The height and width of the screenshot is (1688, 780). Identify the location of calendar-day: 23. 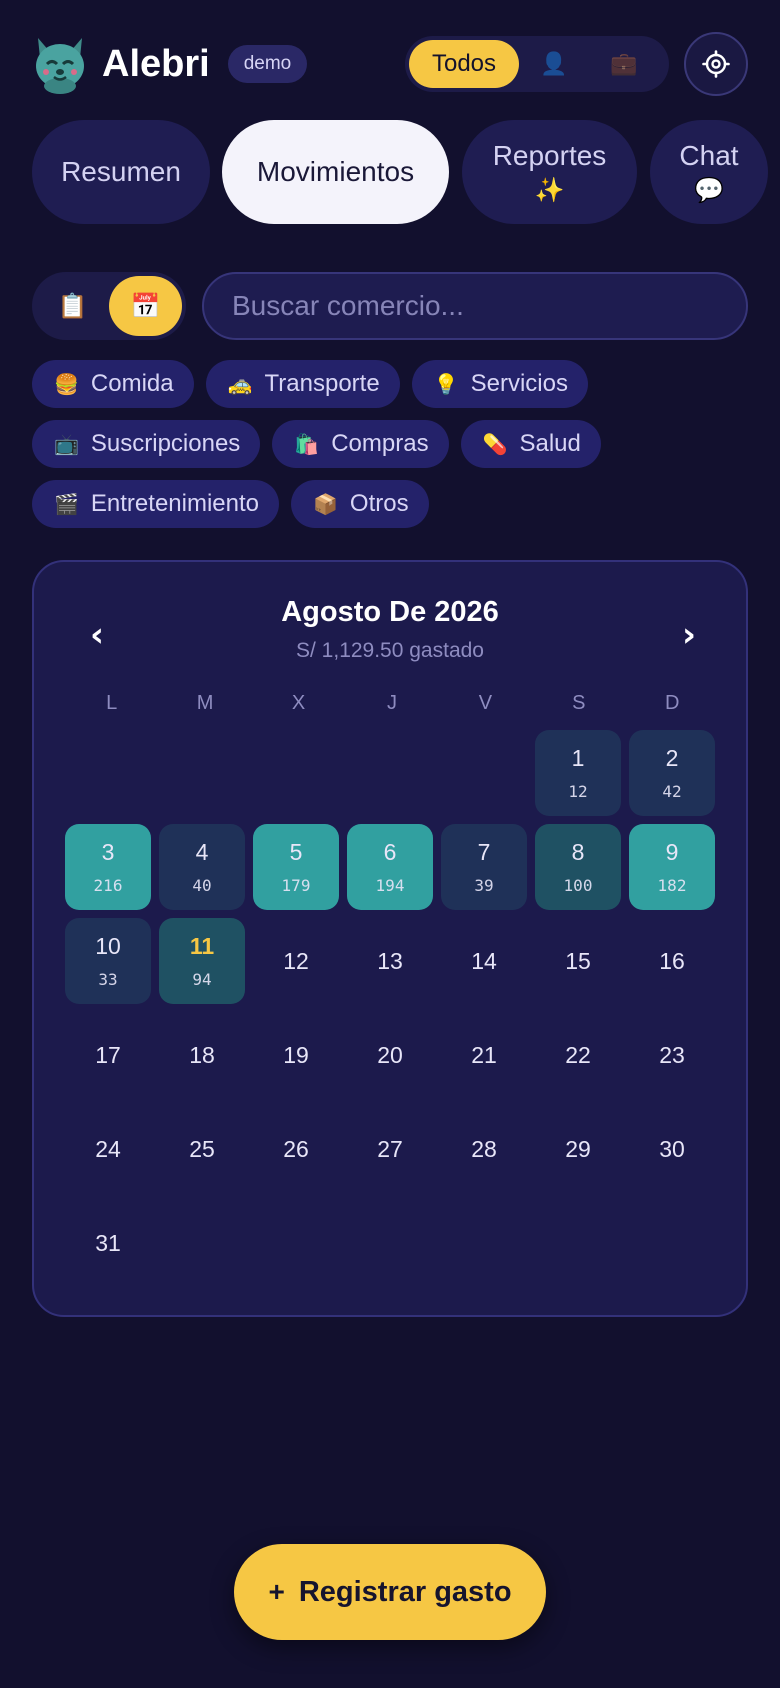
(672, 1055).